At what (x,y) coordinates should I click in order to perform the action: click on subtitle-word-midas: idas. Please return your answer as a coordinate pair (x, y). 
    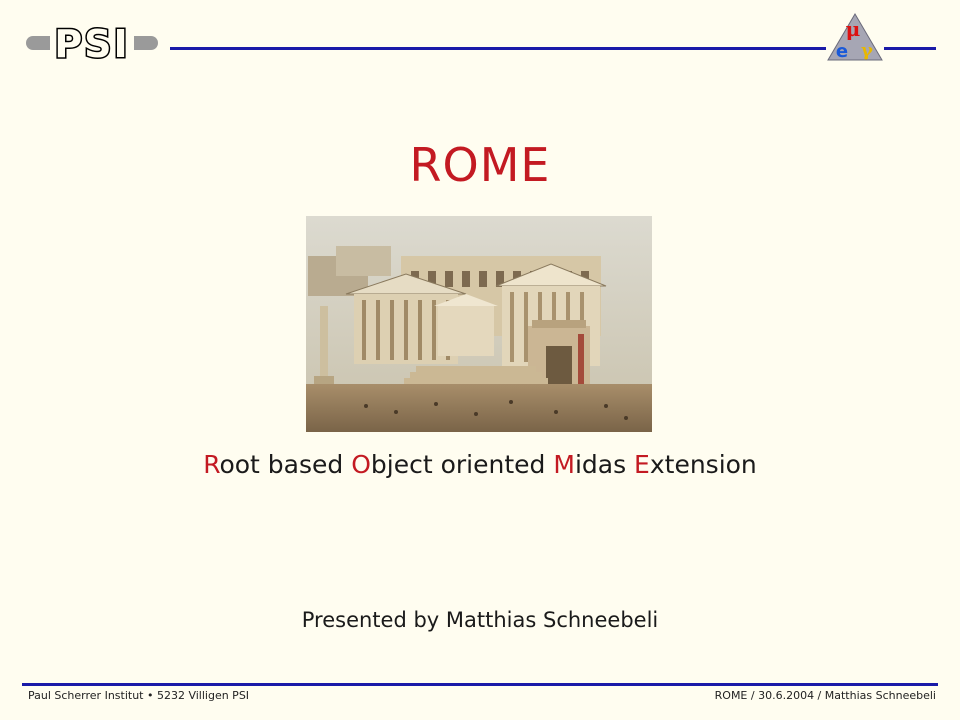
    Looking at the image, I should click on (604, 464).